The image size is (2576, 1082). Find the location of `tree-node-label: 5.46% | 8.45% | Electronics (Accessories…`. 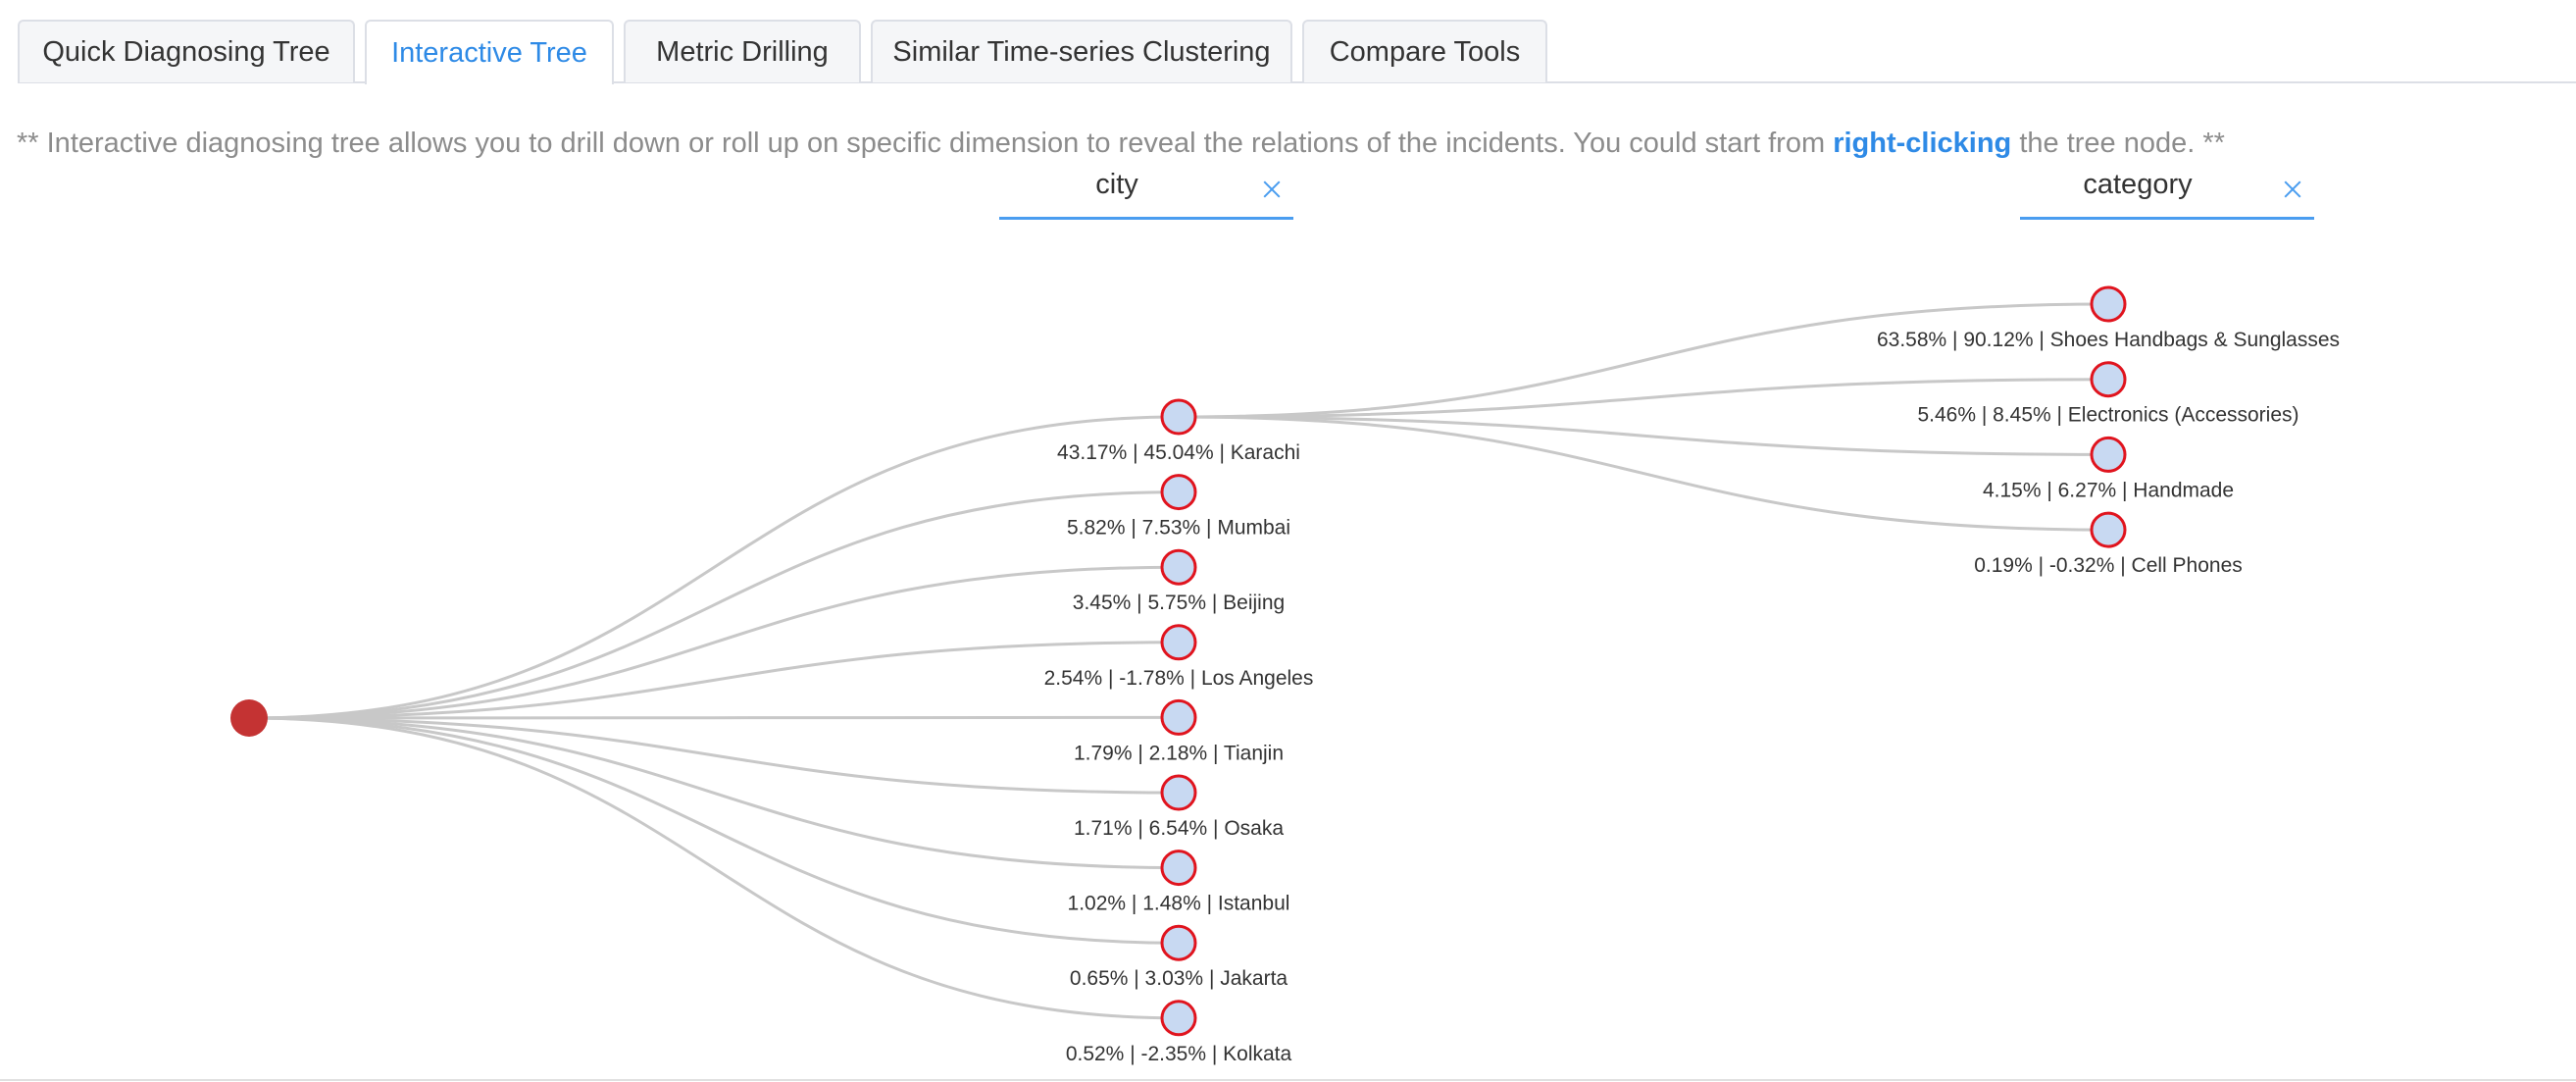

tree-node-label: 5.46% | 8.45% | Electronics (Accessories… is located at coordinates (2108, 415).